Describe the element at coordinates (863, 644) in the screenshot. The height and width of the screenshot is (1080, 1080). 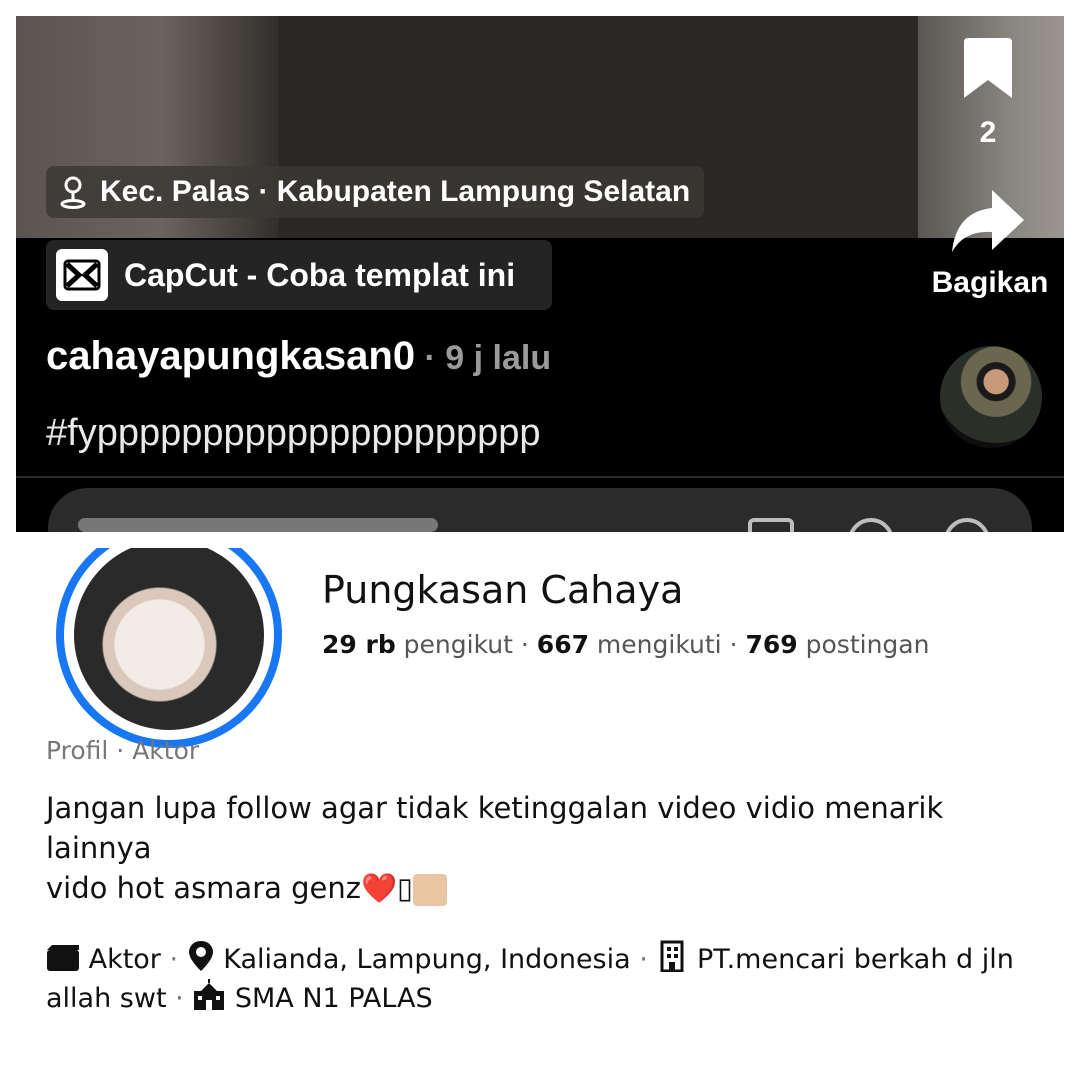
I see `posts-label: postingan` at that location.